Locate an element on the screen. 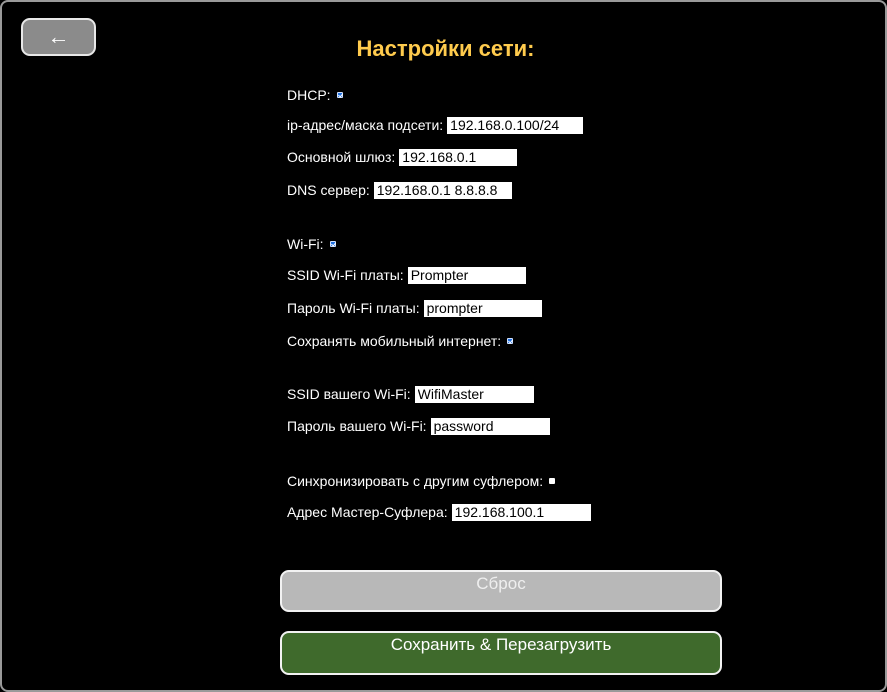 This screenshot has height=692, width=887. reset-button-label: Сброс is located at coordinates (501, 583).